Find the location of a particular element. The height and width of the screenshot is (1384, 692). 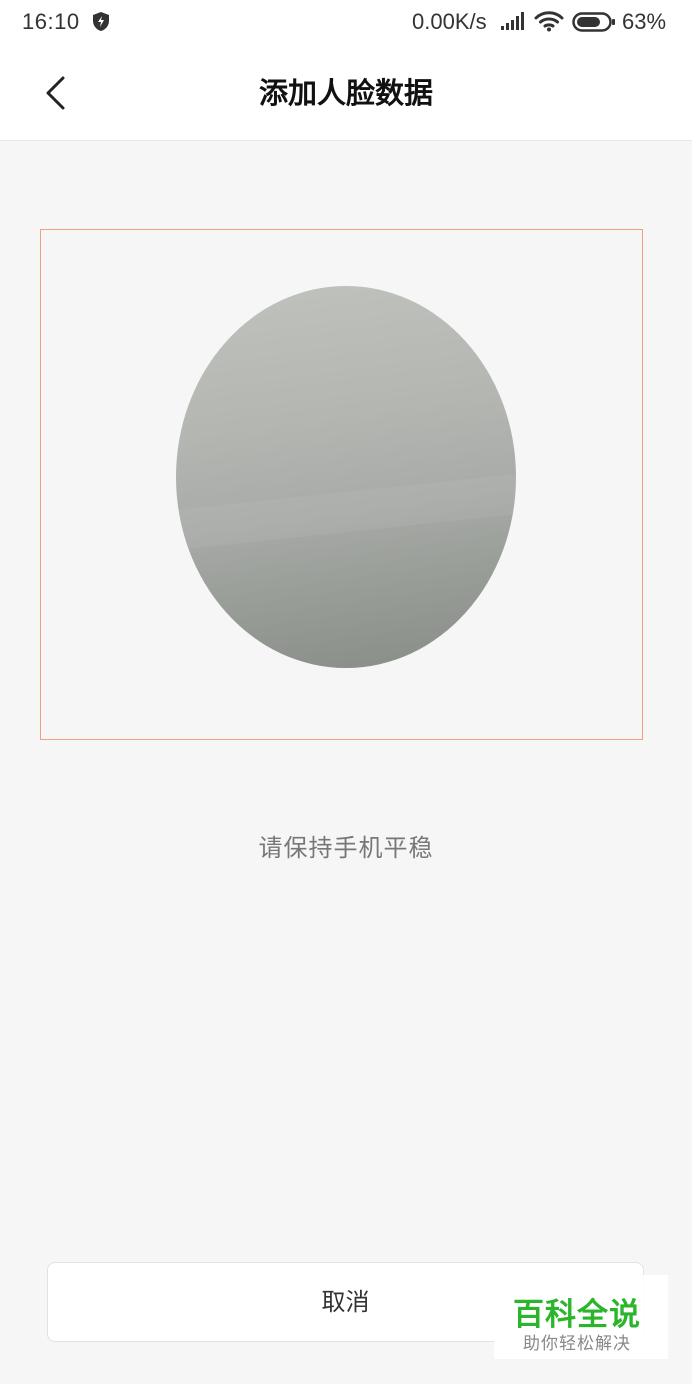

battery-percent: 63% is located at coordinates (644, 21).